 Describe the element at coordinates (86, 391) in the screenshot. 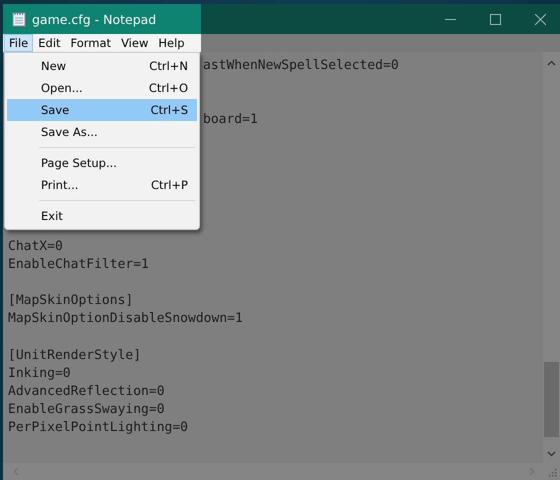

I see `text-line: AdvancedReflection=0` at that location.